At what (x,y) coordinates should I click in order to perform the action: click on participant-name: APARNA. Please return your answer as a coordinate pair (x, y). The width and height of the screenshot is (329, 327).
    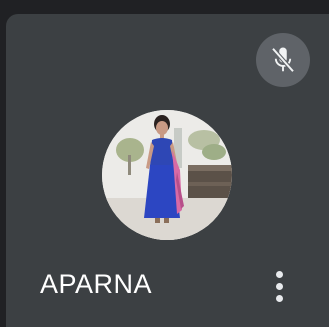
    Looking at the image, I should click on (96, 284).